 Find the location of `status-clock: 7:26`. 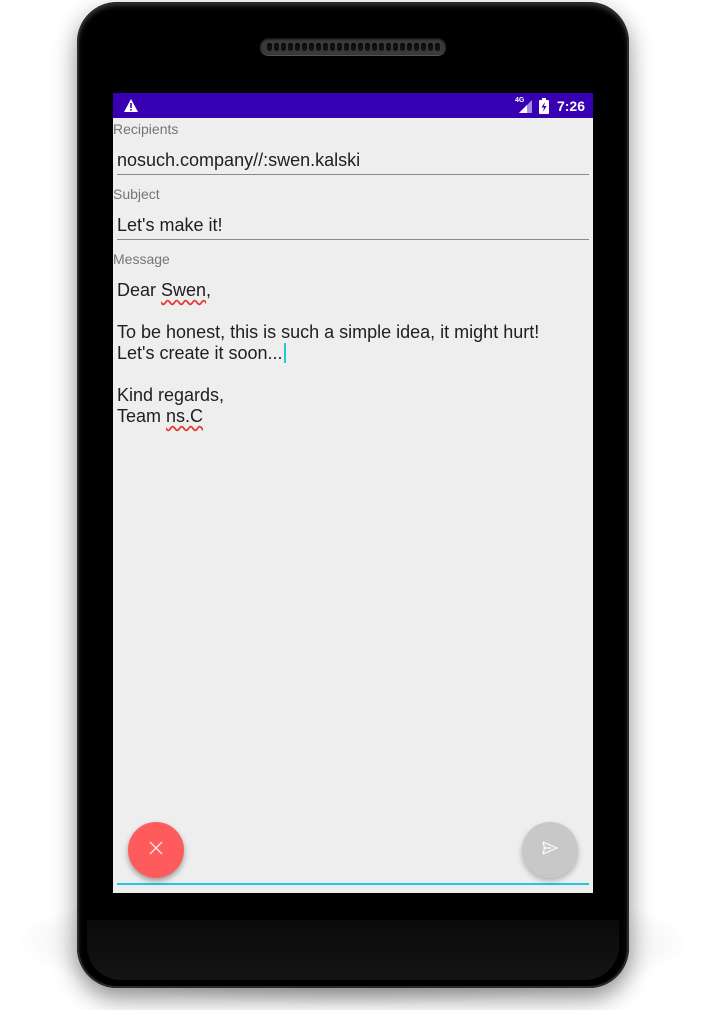

status-clock: 7:26 is located at coordinates (570, 105).